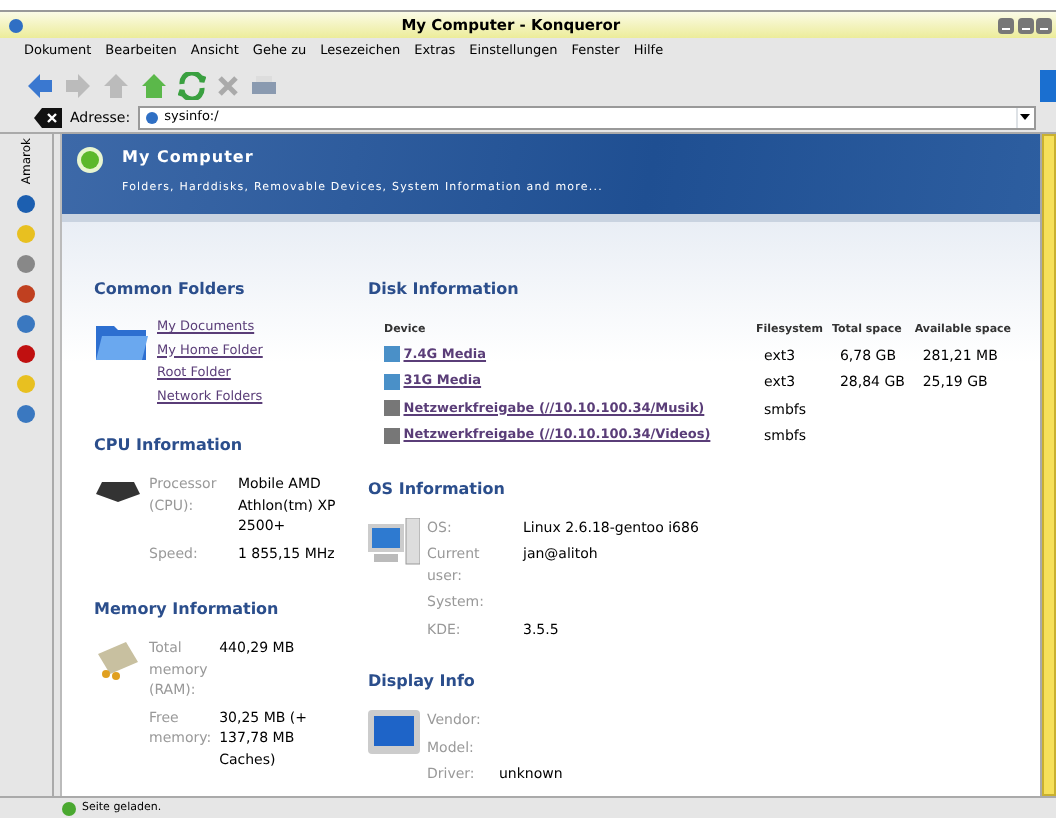 Image resolution: width=1056 pixels, height=818 pixels. Describe the element at coordinates (1048, 465) in the screenshot. I see `scrollbar` at that location.